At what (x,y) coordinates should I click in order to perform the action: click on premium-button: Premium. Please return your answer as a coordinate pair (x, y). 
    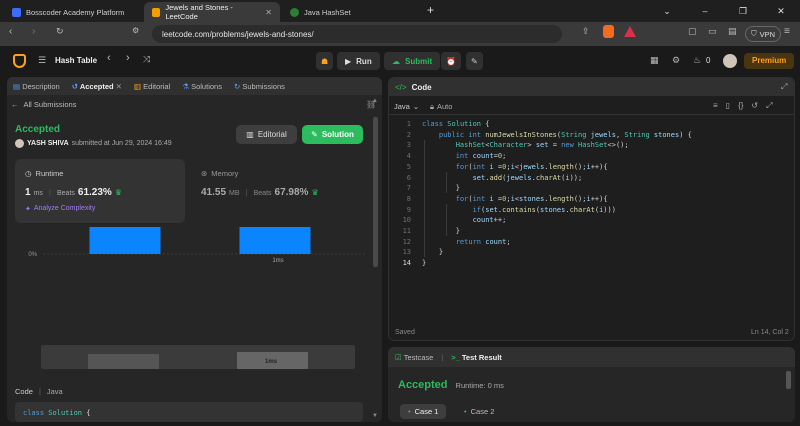
    Looking at the image, I should click on (769, 61).